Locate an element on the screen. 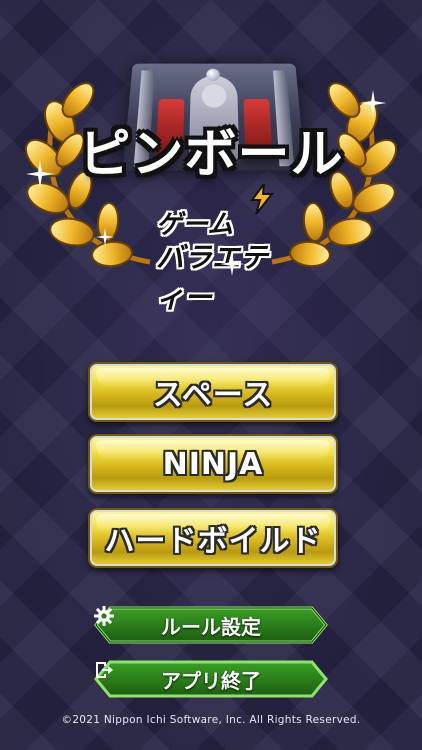 Image resolution: width=422 pixels, height=750 pixels. lightning-bolt-icon is located at coordinates (262, 199).